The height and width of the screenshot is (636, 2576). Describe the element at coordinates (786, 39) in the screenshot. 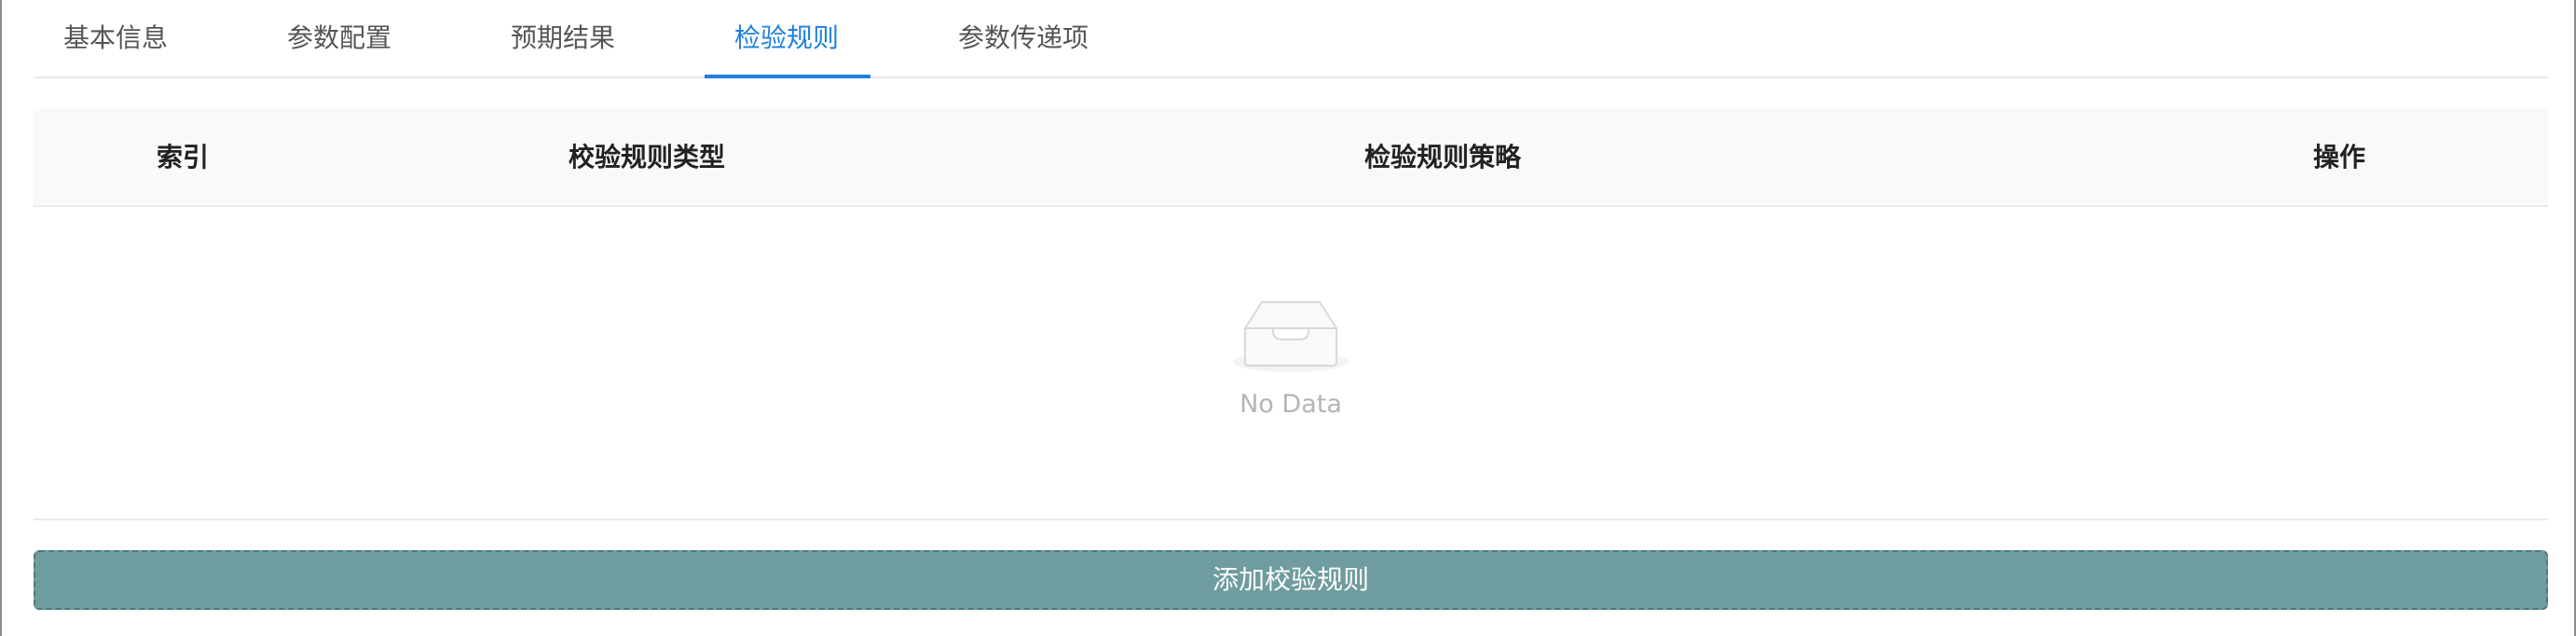

I see `tab-check-rules: 检验规则` at that location.